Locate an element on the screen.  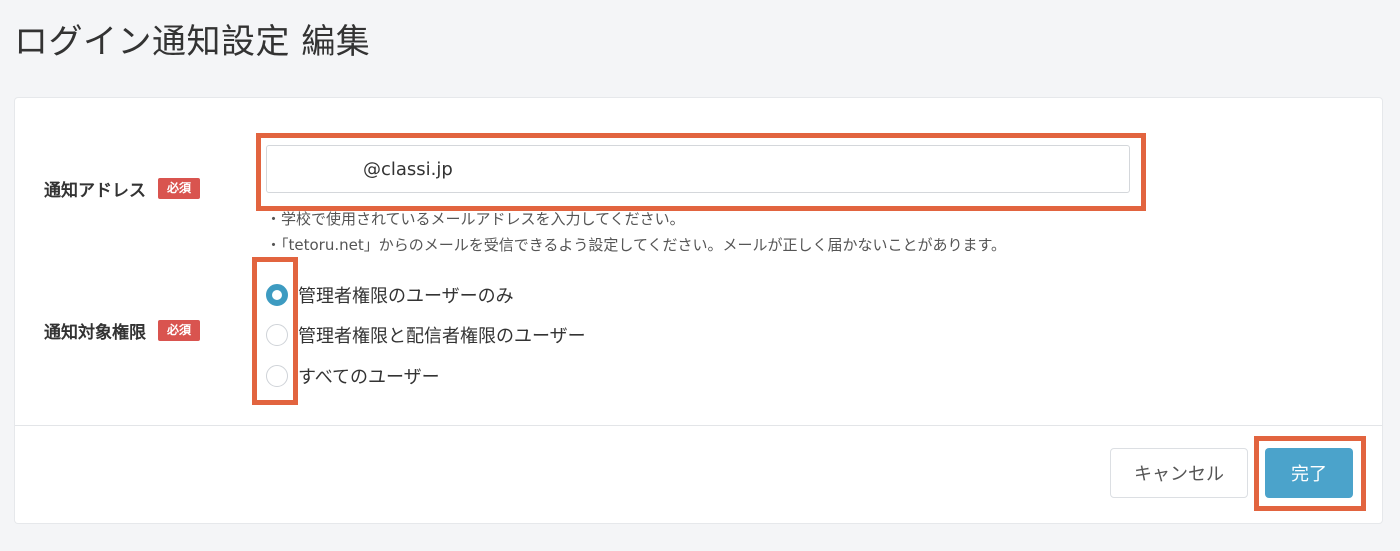
address-field-label: 通知アドレス 必須 is located at coordinates (122, 188).